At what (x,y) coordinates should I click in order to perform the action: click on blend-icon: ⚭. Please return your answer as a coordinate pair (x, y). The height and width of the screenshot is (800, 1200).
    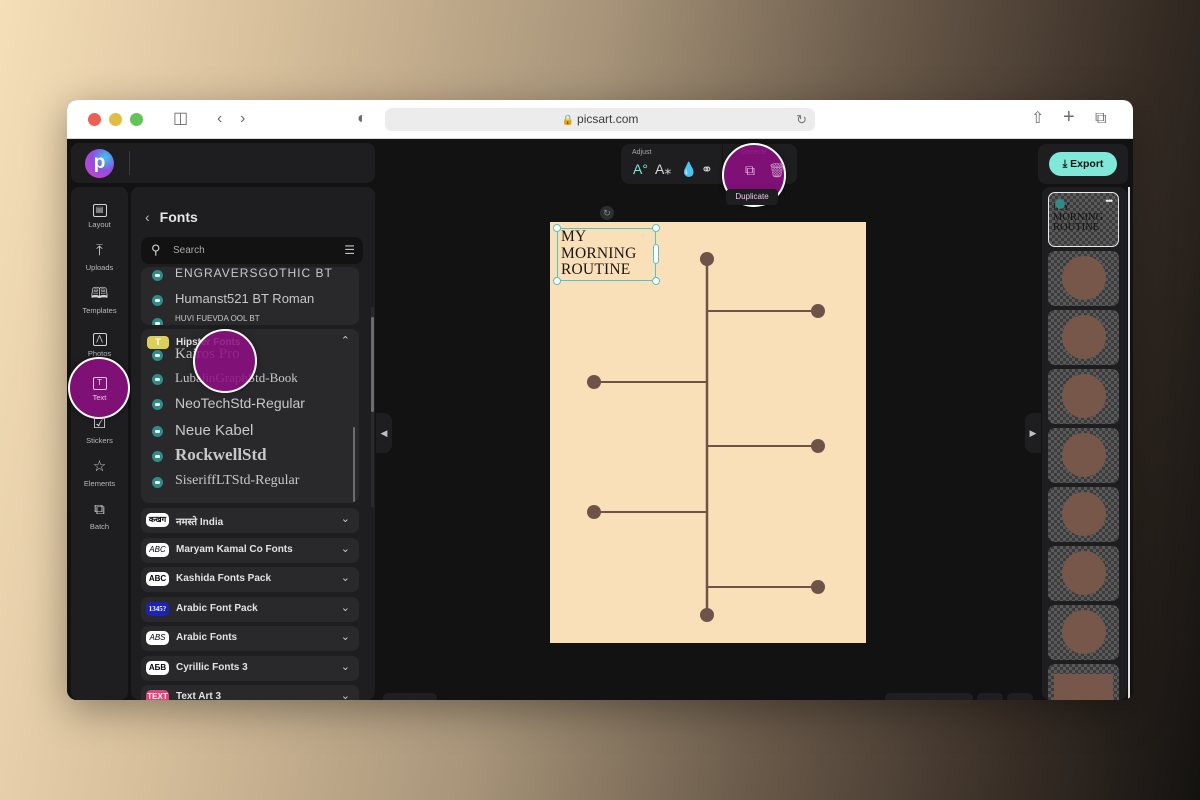
    Looking at the image, I should click on (707, 169).